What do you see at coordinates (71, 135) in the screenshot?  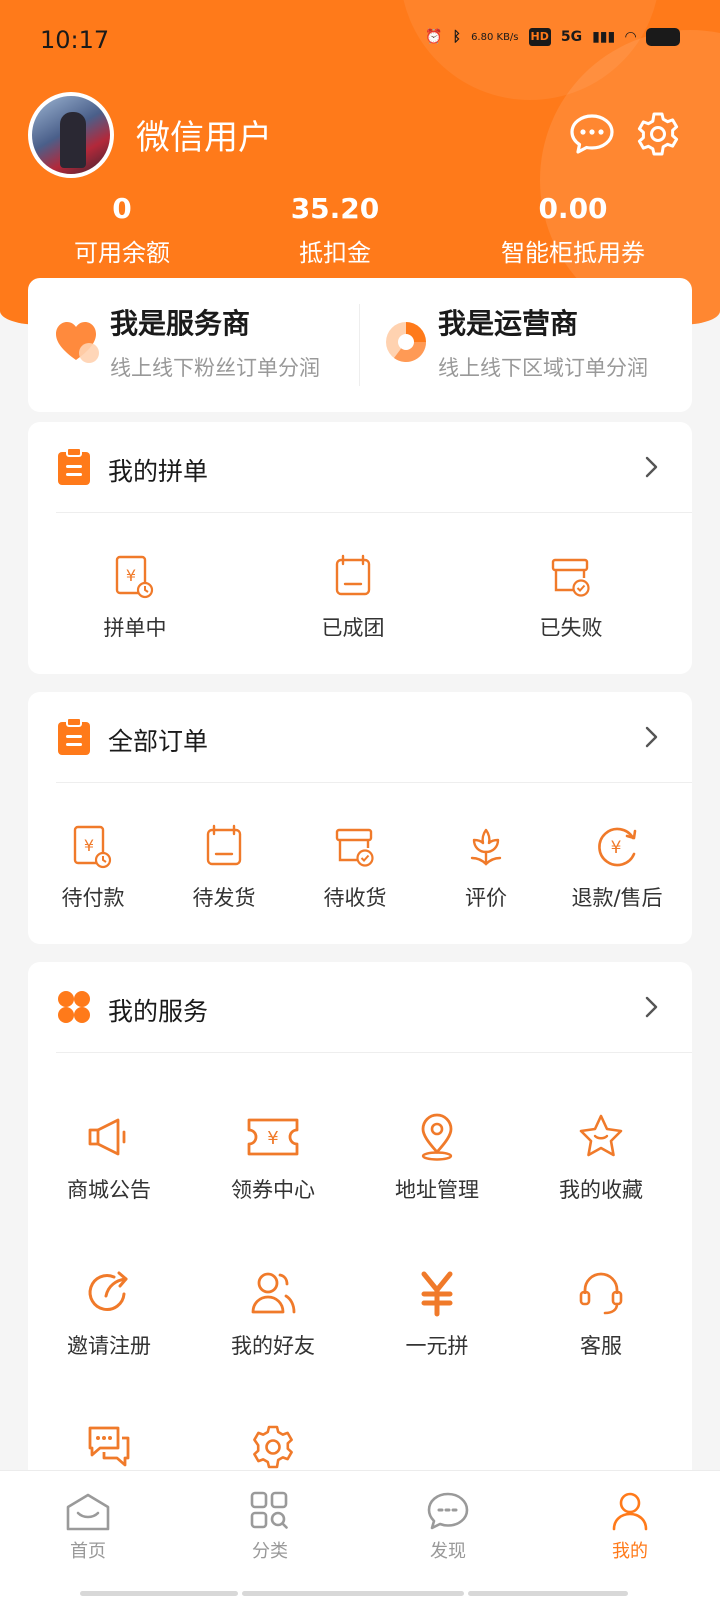 I see `avatar` at bounding box center [71, 135].